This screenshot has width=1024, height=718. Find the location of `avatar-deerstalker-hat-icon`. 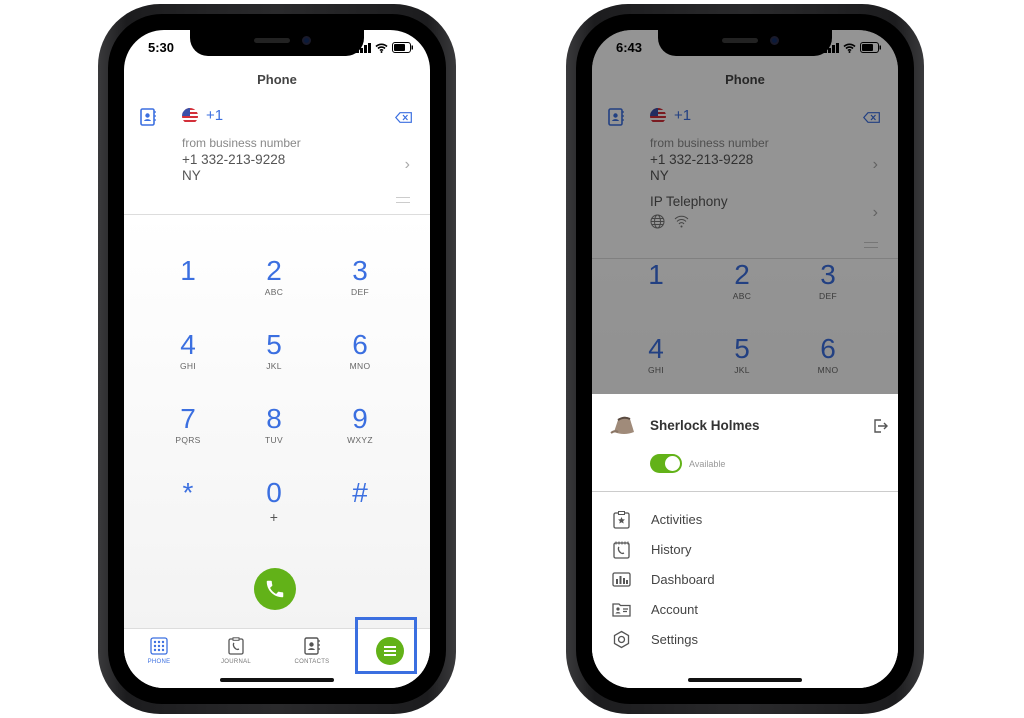

avatar-deerstalker-hat-icon is located at coordinates (622, 425).